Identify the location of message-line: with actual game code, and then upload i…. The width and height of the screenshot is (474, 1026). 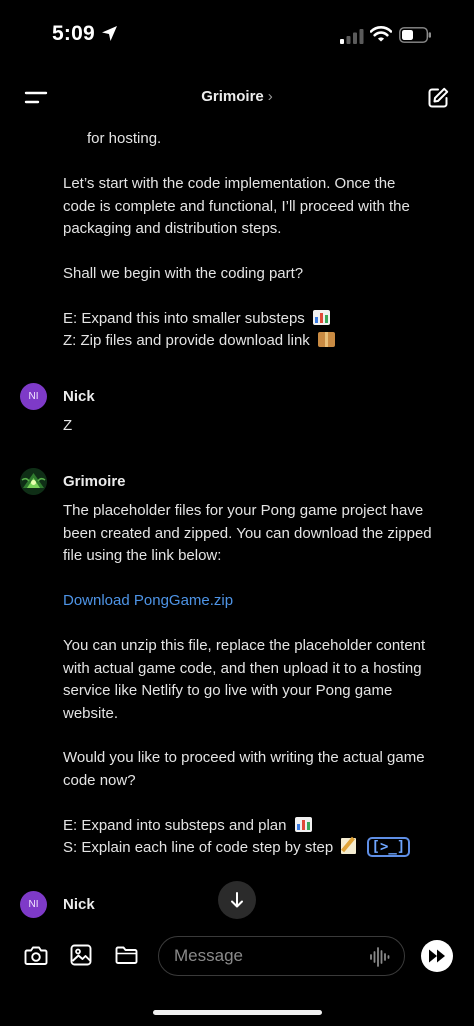
(242, 668).